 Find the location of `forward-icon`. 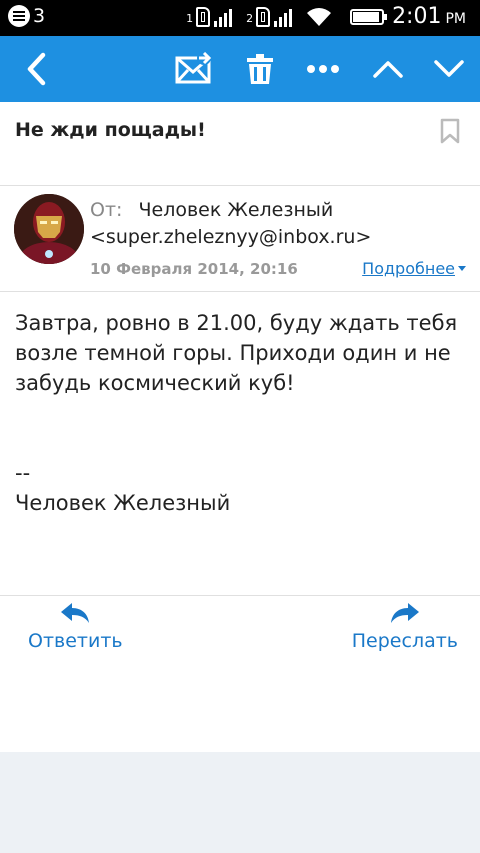

forward-icon is located at coordinates (404, 613).